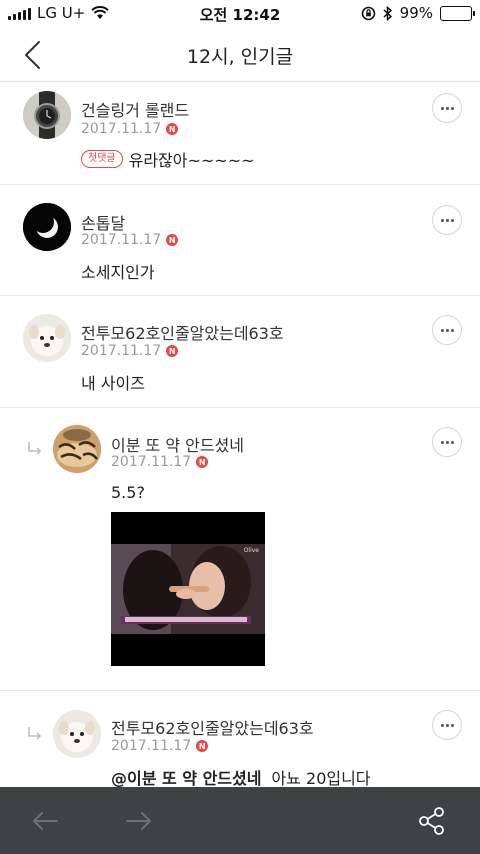  Describe the element at coordinates (251, 550) in the screenshot. I see `photo-watermark: Olive` at that location.